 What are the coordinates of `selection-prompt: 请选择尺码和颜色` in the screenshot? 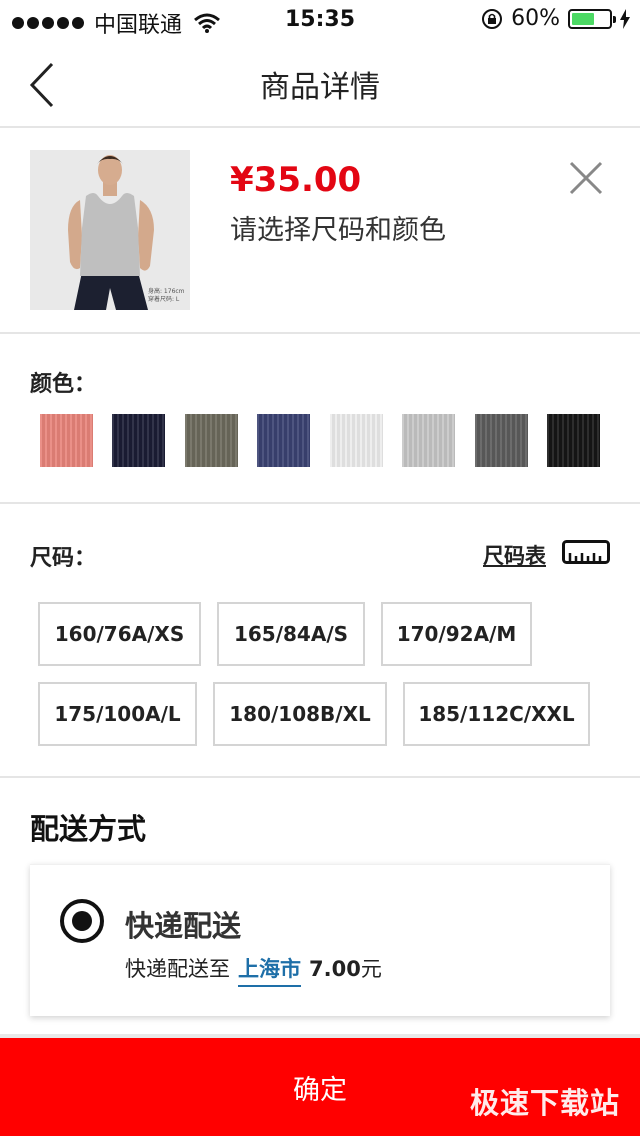 It's located at (338, 230).